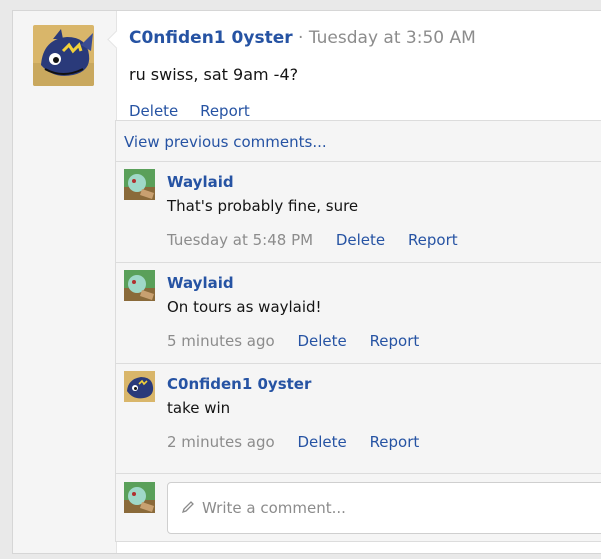 This screenshot has height=559, width=601. I want to click on comment-meta: 2 minutes ago Delete Report, so click(302, 442).